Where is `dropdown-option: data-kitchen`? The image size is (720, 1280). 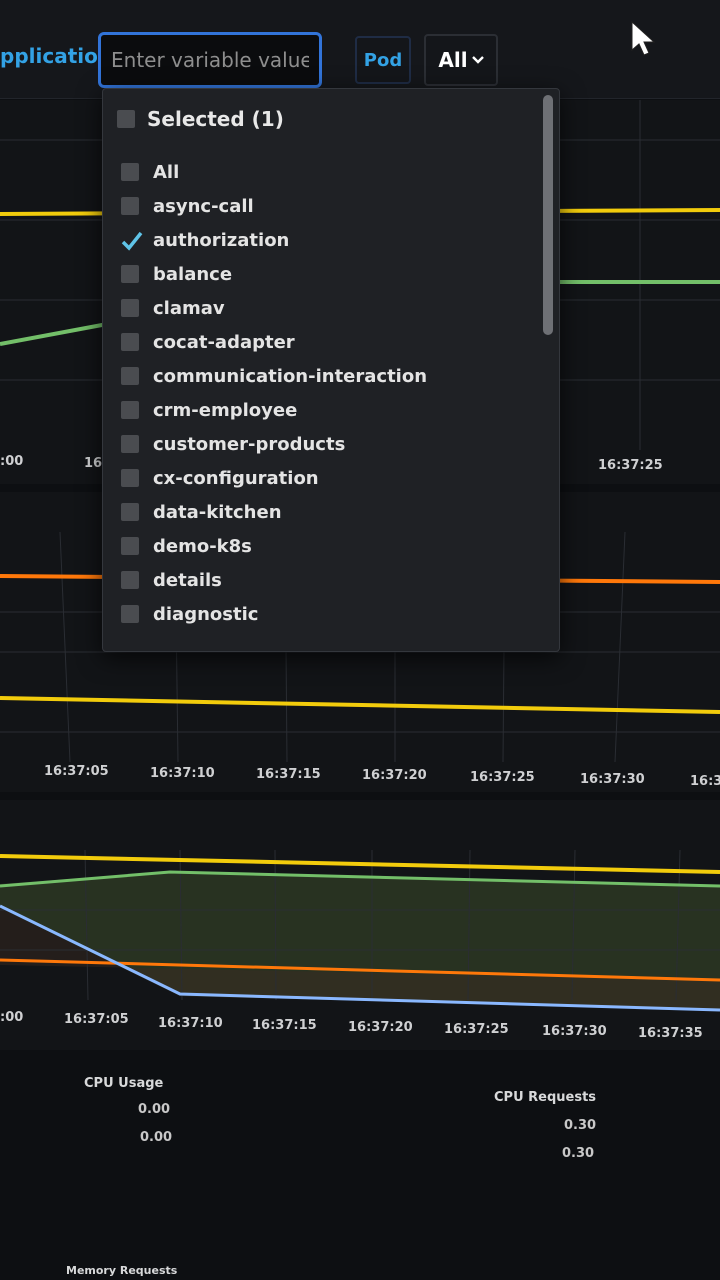 dropdown-option: data-kitchen is located at coordinates (326, 512).